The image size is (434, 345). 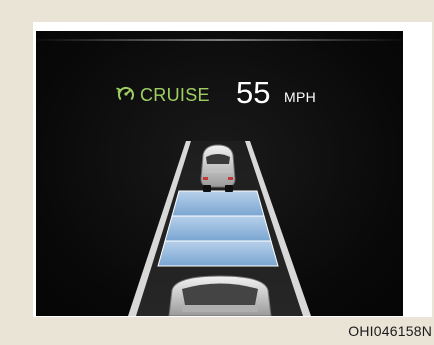 What do you see at coordinates (220, 295) in the screenshot?
I see `own-vehicle-icon` at bounding box center [220, 295].